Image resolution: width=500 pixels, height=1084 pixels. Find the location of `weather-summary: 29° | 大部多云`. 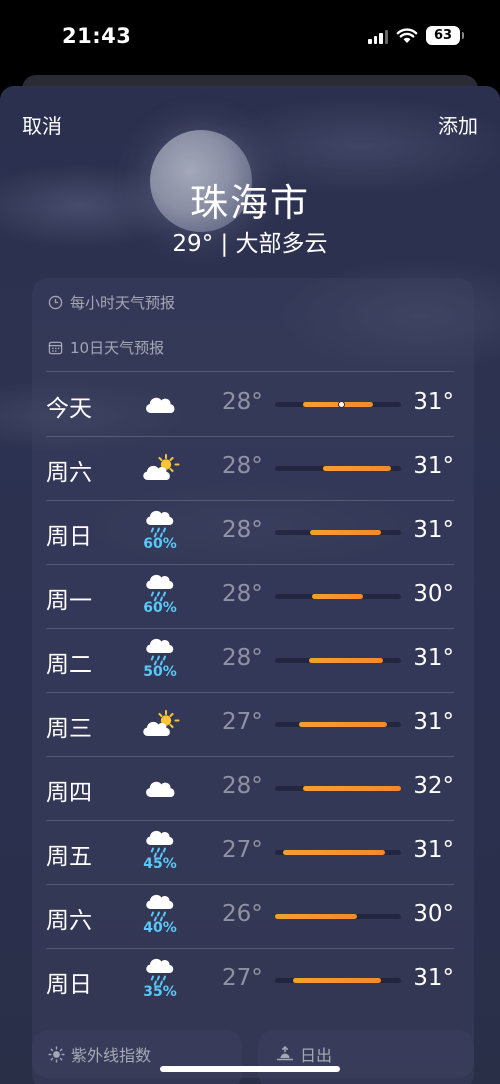

weather-summary: 29° | 大部多云 is located at coordinates (250, 244).